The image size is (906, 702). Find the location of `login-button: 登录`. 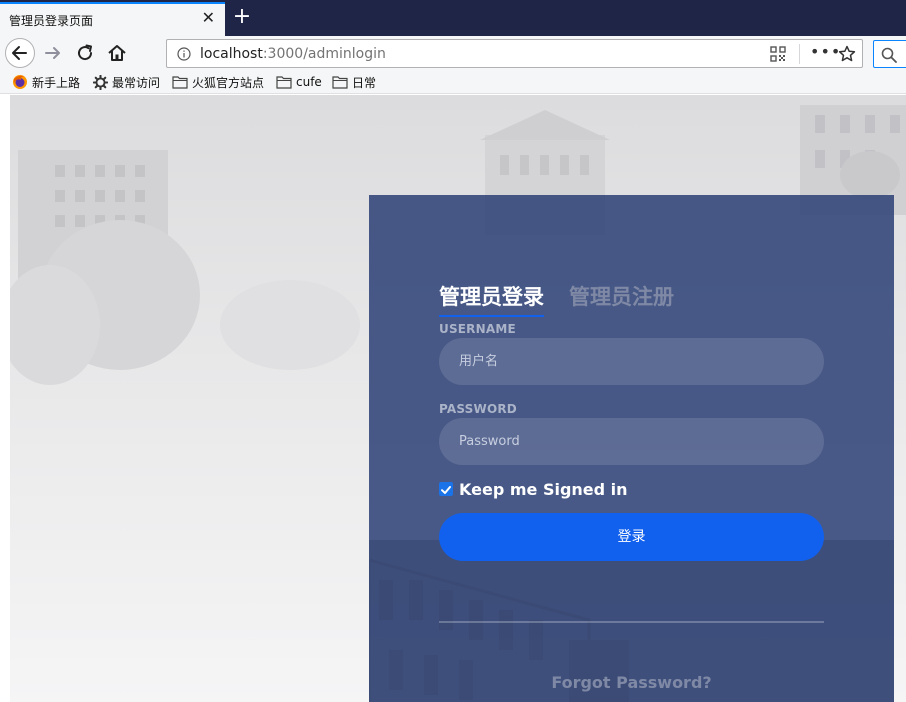

login-button: 登录 is located at coordinates (631, 537).